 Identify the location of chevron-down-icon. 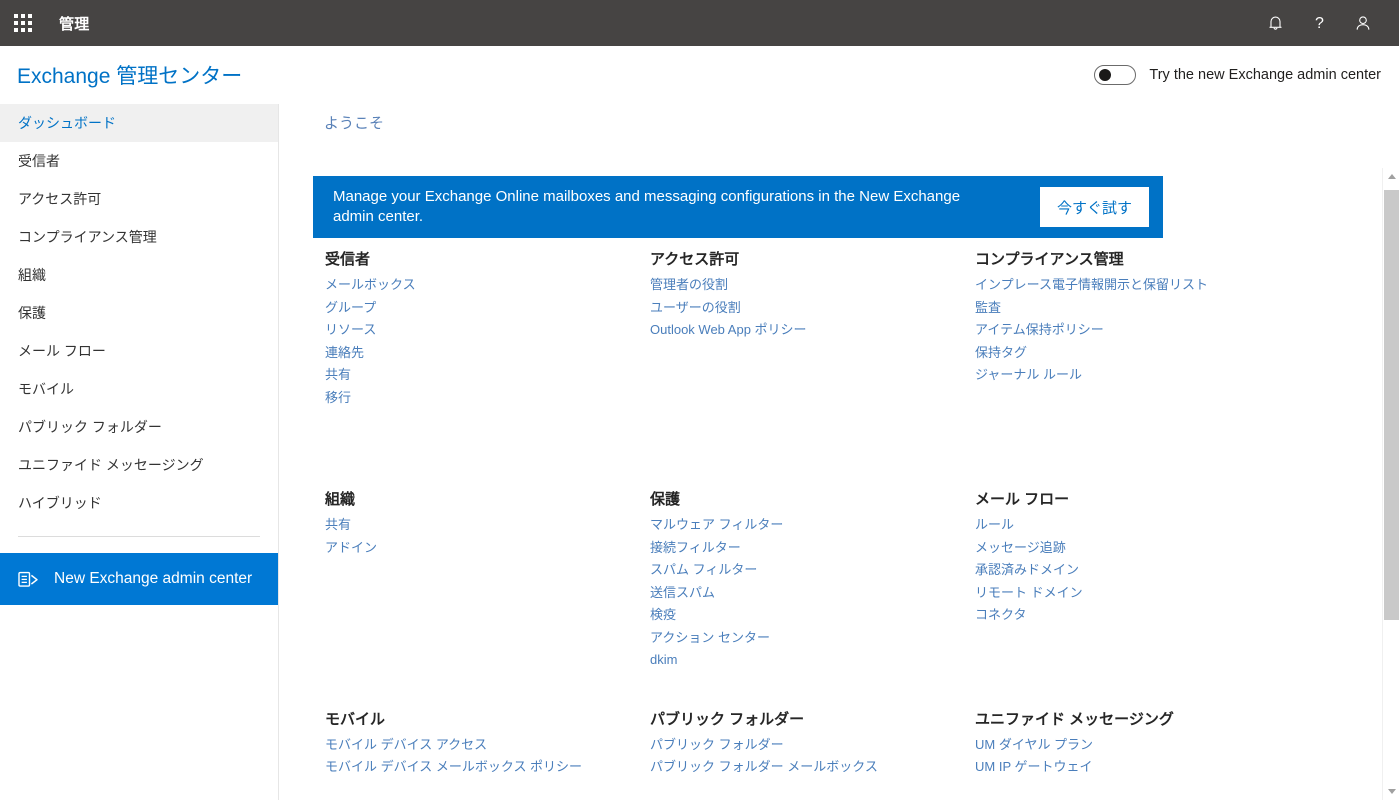
(1391, 791).